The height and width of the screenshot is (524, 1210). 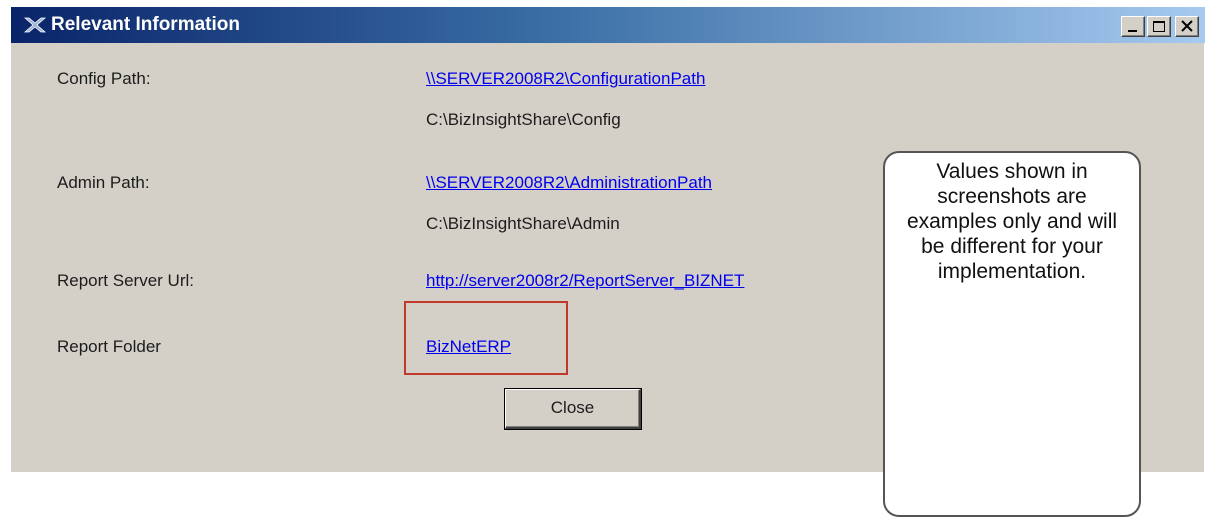 I want to click on close-icon, so click(x=1187, y=26).